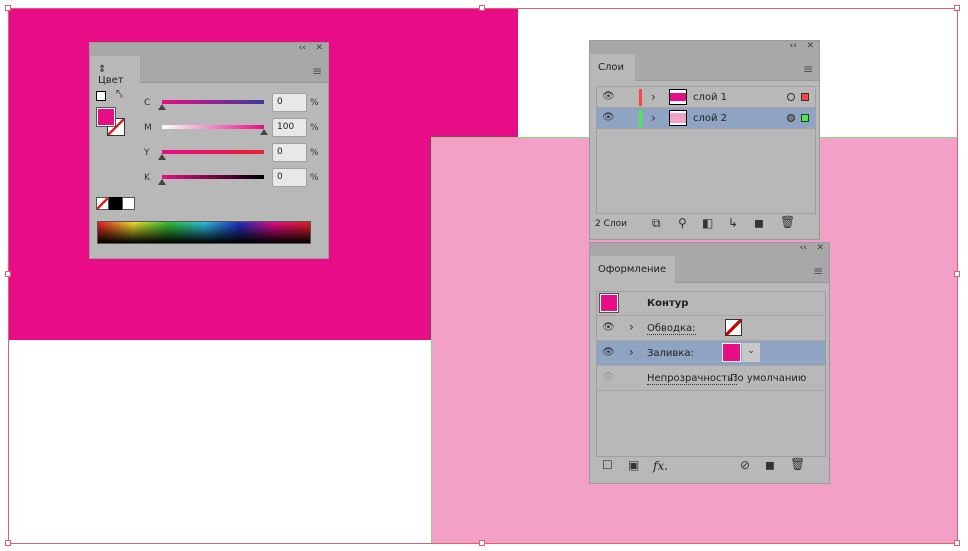 The height and width of the screenshot is (551, 968). What do you see at coordinates (706, 150) in the screenshot?
I see `layers-list: 👁 › слой 1 👁 › слой 2` at bounding box center [706, 150].